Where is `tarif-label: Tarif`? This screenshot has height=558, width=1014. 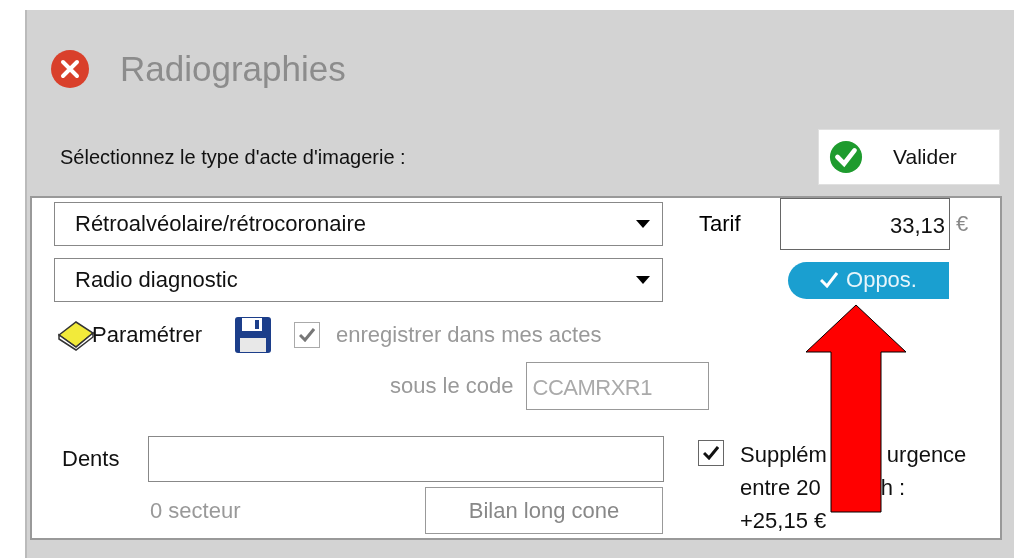
tarif-label: Tarif is located at coordinates (720, 224).